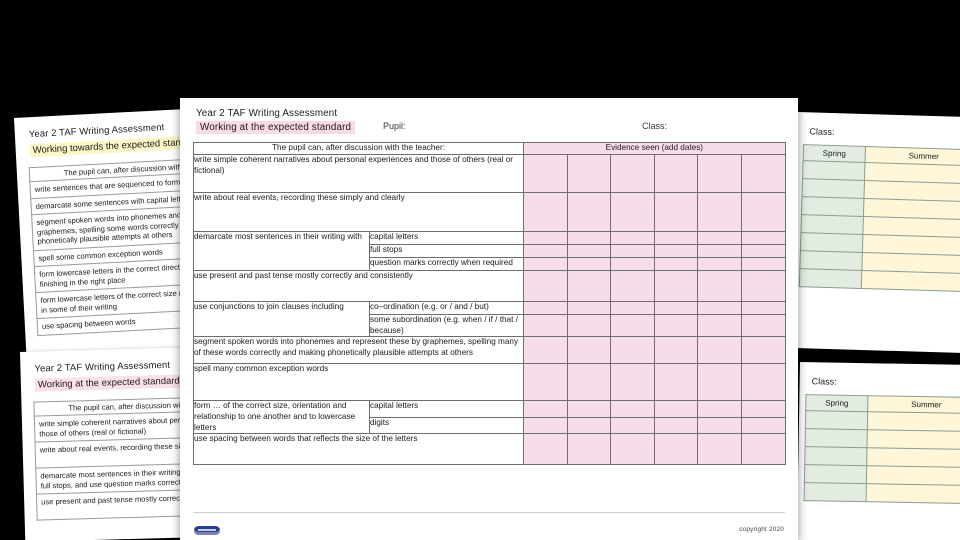 The image size is (960, 540). I want to click on bg-br-col-spring: Spring, so click(837, 403).